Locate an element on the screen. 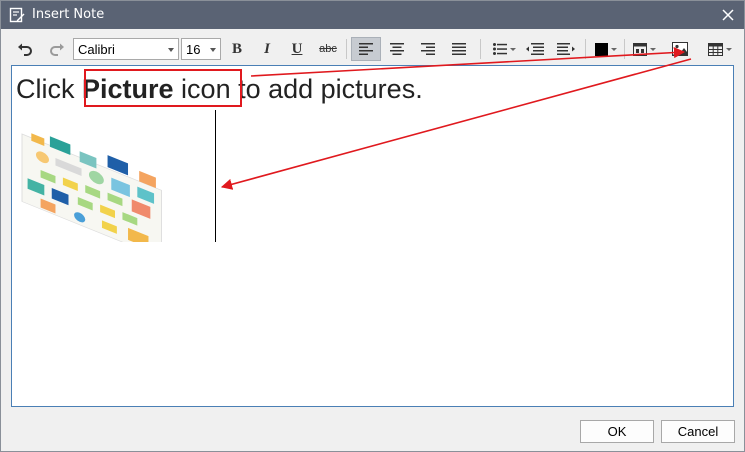 The image size is (745, 452). background-style-button is located at coordinates (644, 49).